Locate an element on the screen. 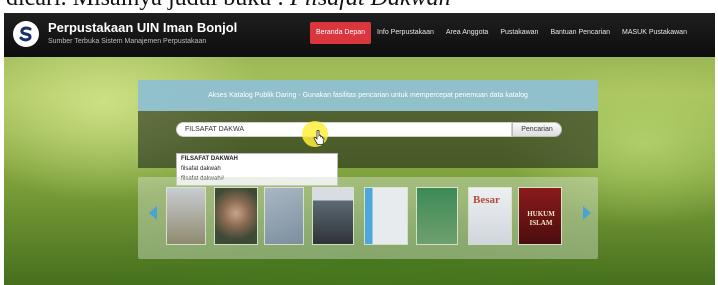 The height and width of the screenshot is (285, 718). nav-item-pustakawan: Pustakawan is located at coordinates (519, 33).